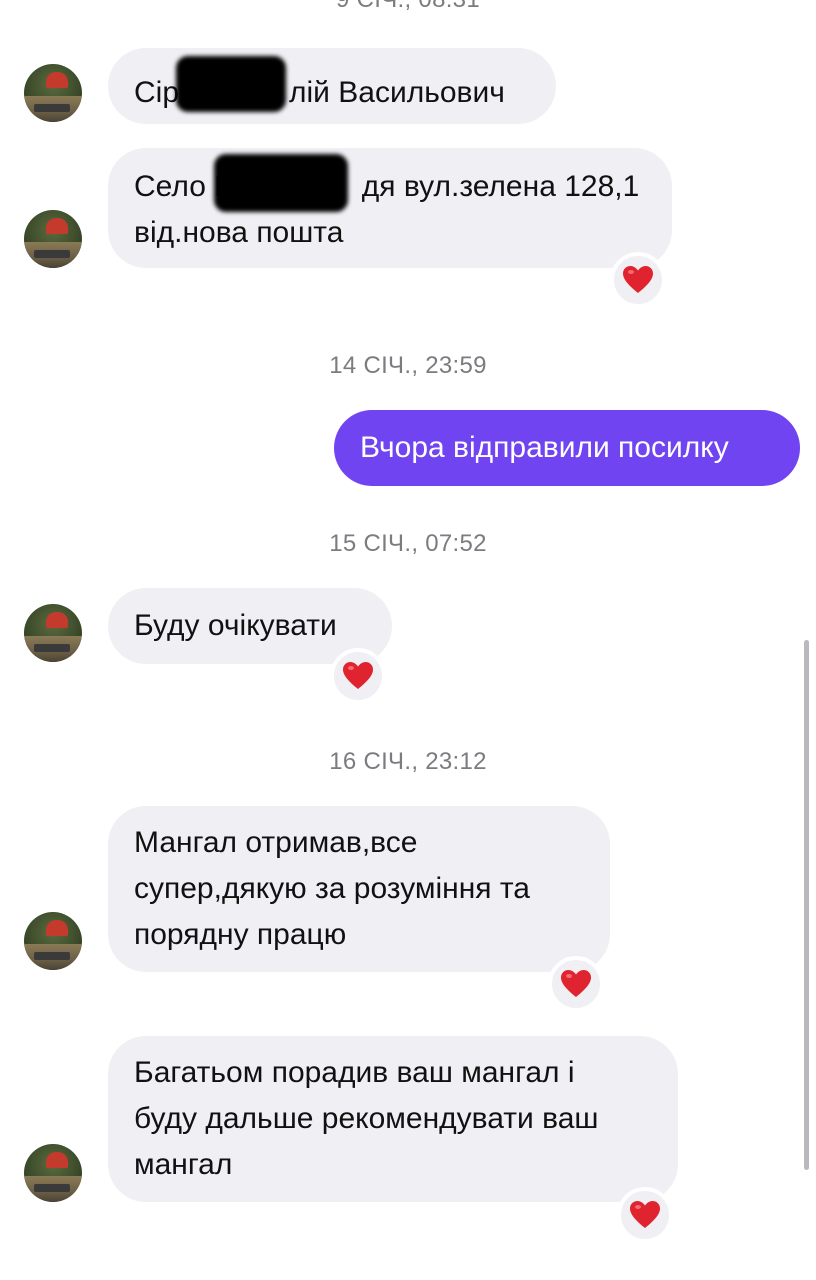  Describe the element at coordinates (544, 447) in the screenshot. I see `message-text: Вчора відправили посилку` at that location.